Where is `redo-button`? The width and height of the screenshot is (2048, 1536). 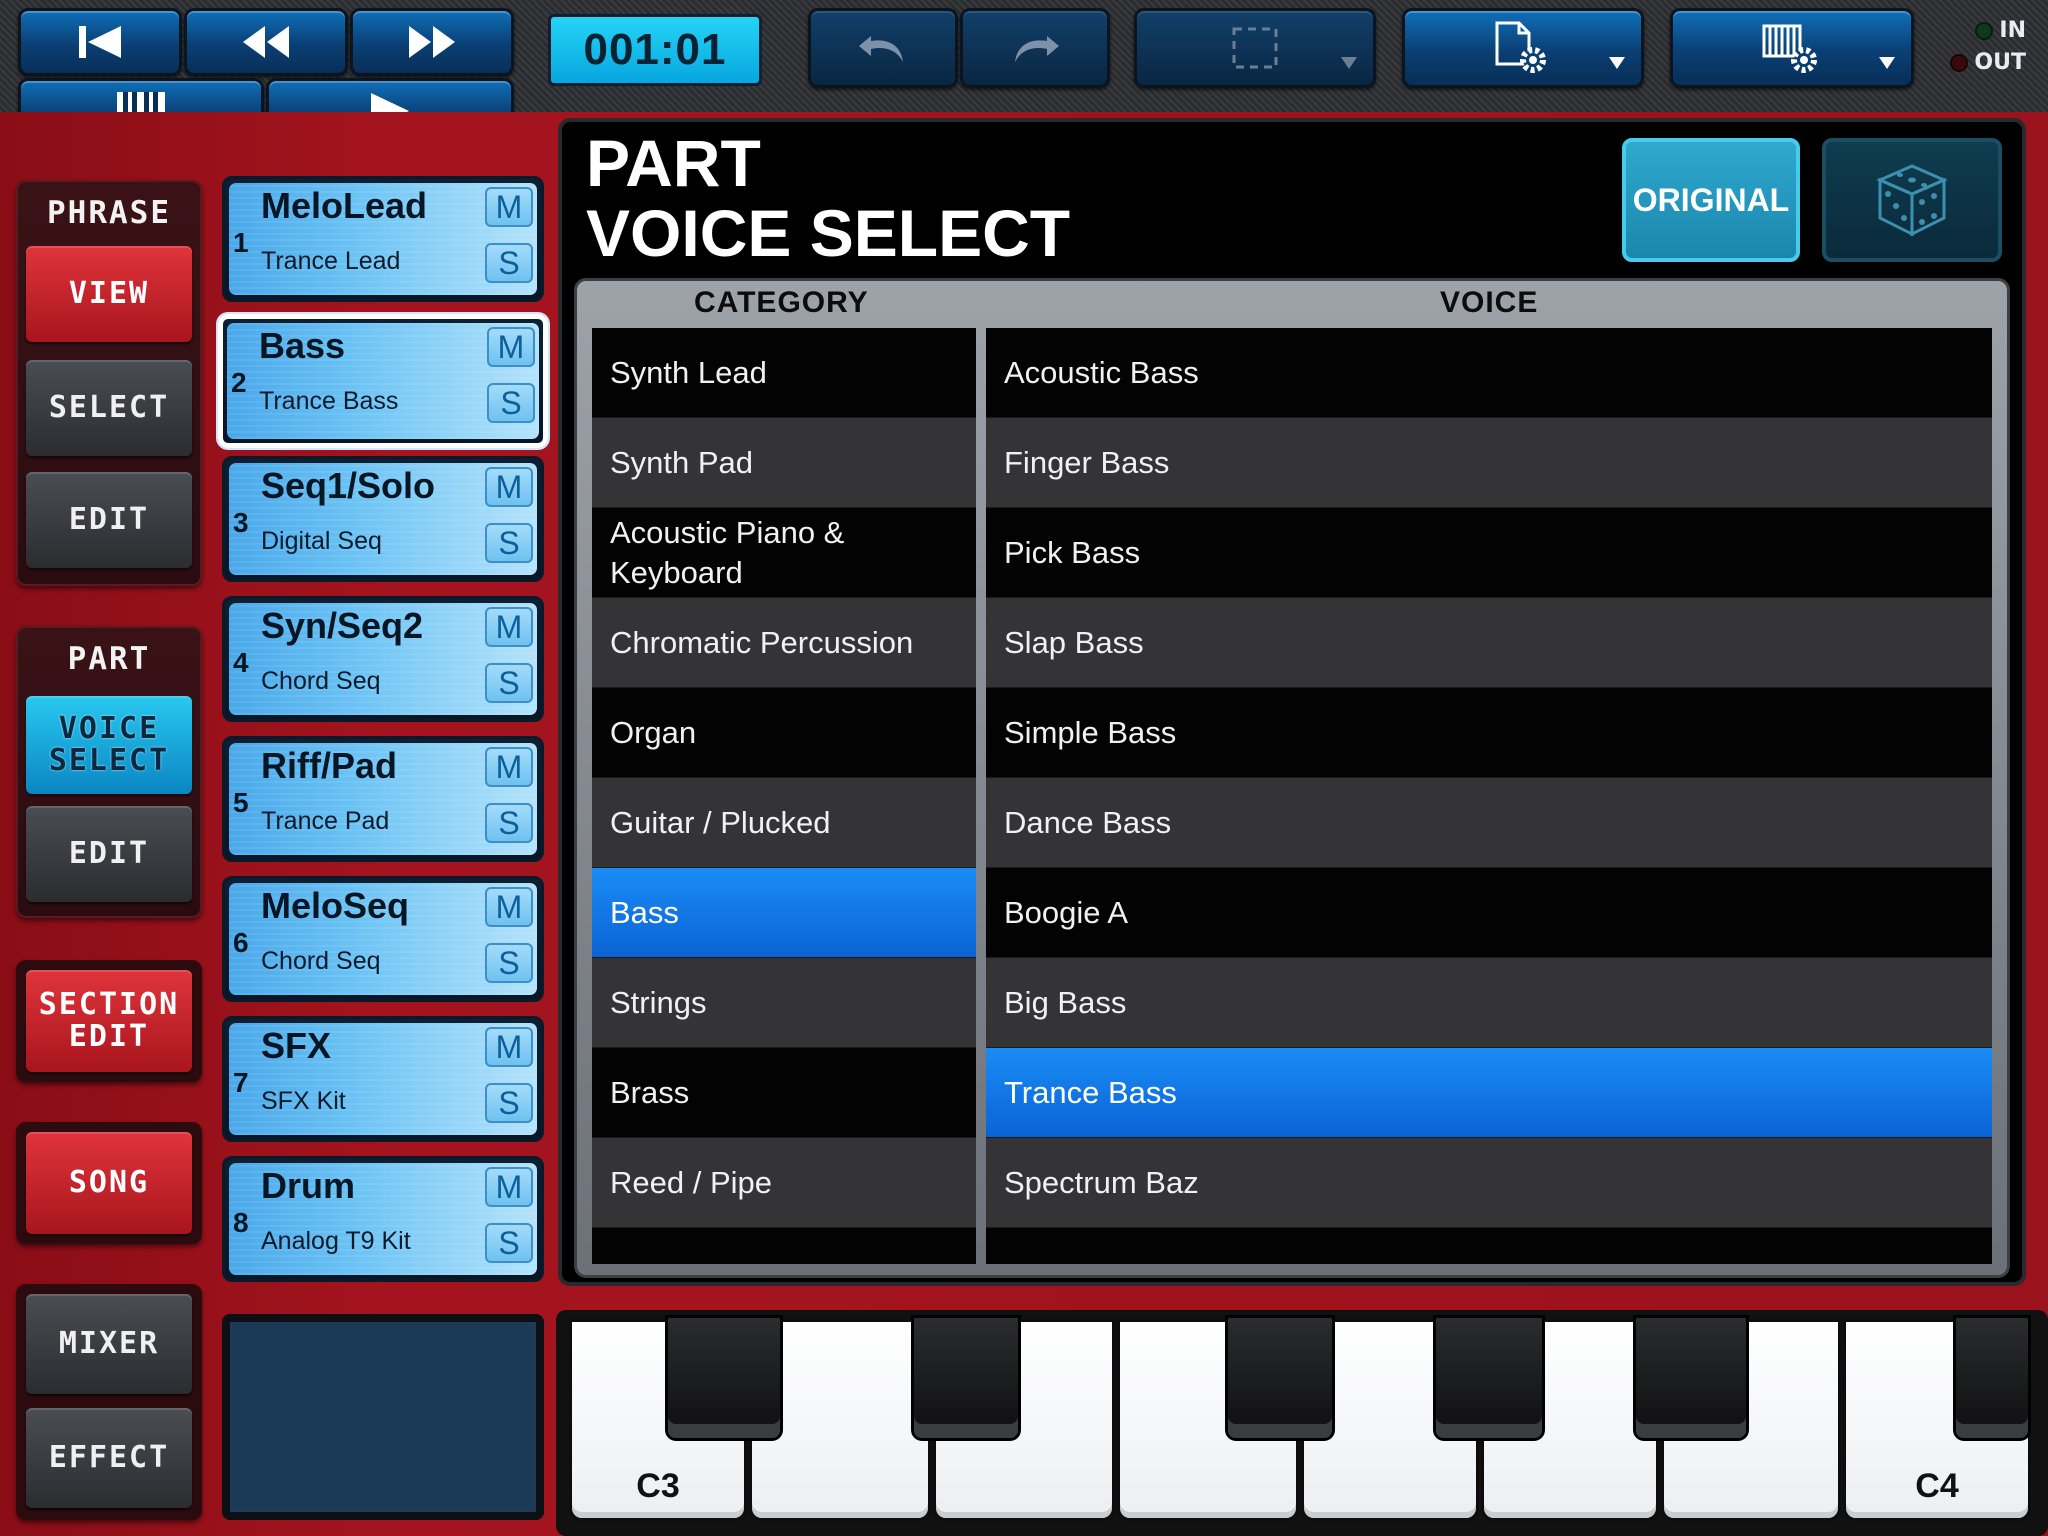
redo-button is located at coordinates (1035, 48).